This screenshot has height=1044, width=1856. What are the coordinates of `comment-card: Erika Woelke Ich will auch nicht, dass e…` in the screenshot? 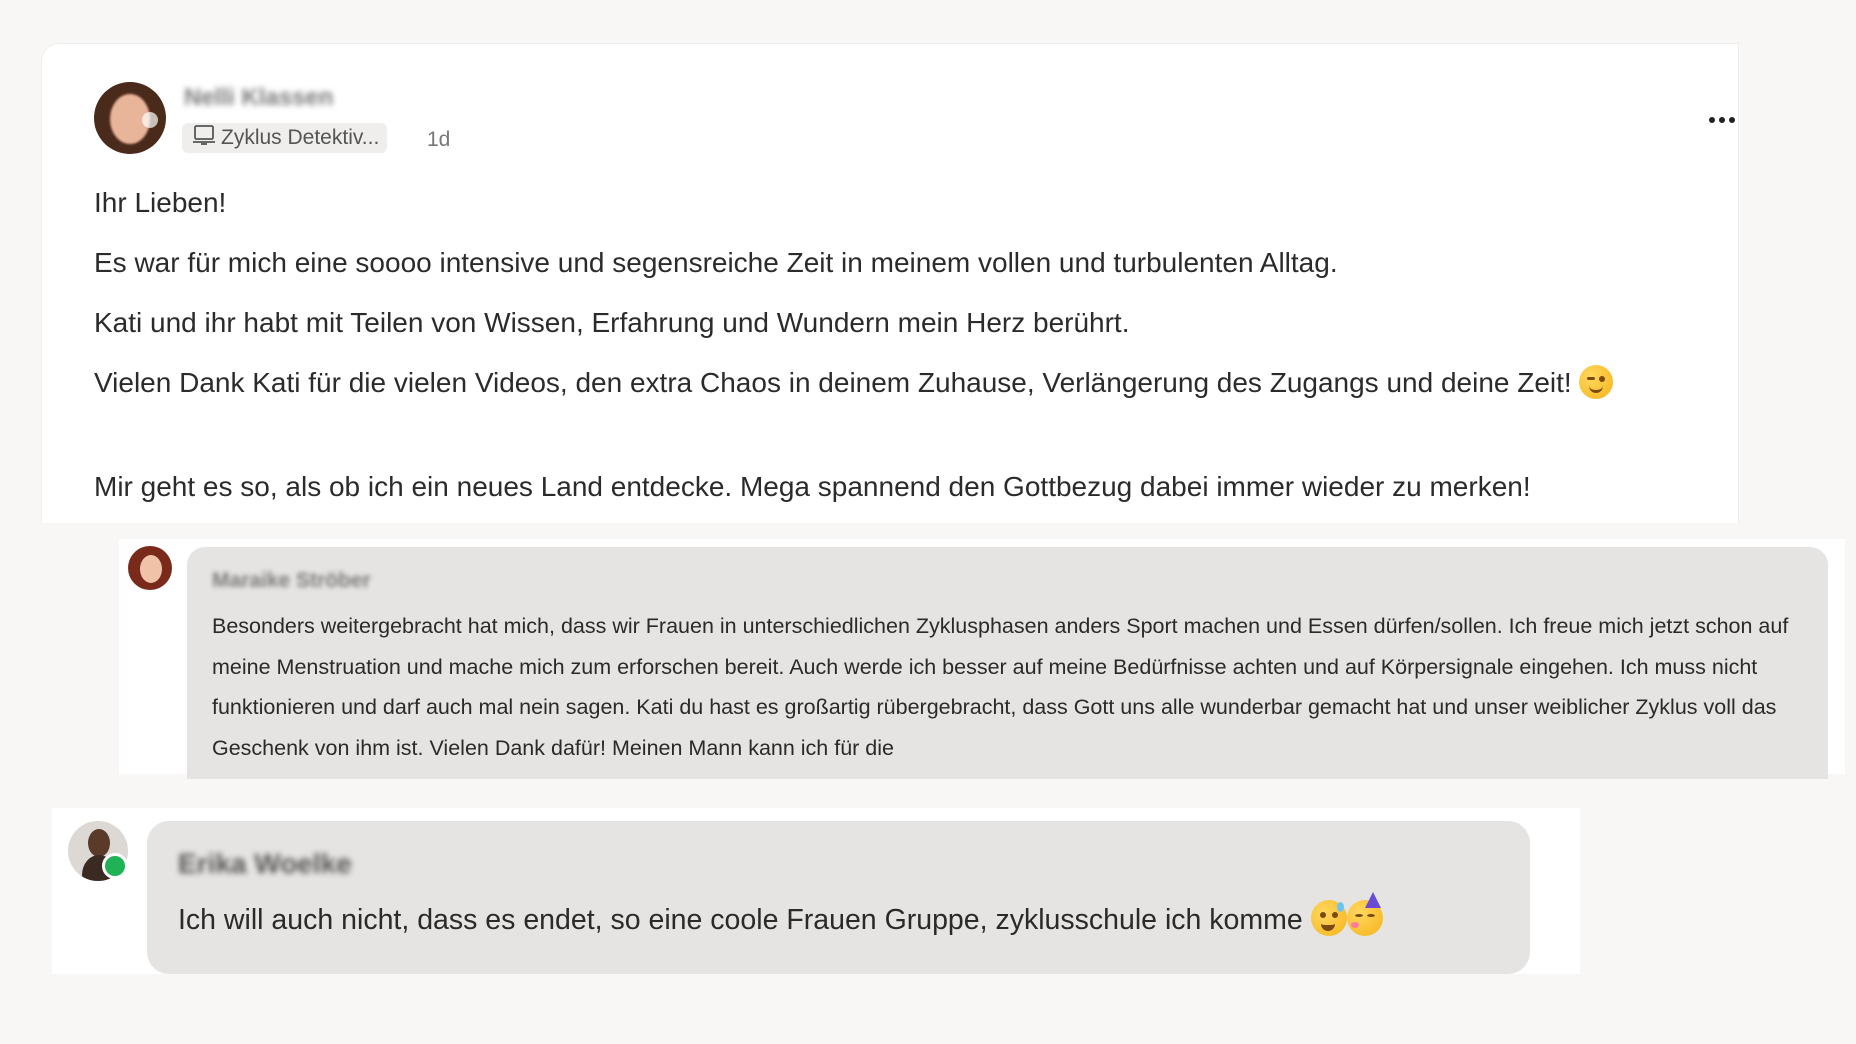 It's located at (816, 891).